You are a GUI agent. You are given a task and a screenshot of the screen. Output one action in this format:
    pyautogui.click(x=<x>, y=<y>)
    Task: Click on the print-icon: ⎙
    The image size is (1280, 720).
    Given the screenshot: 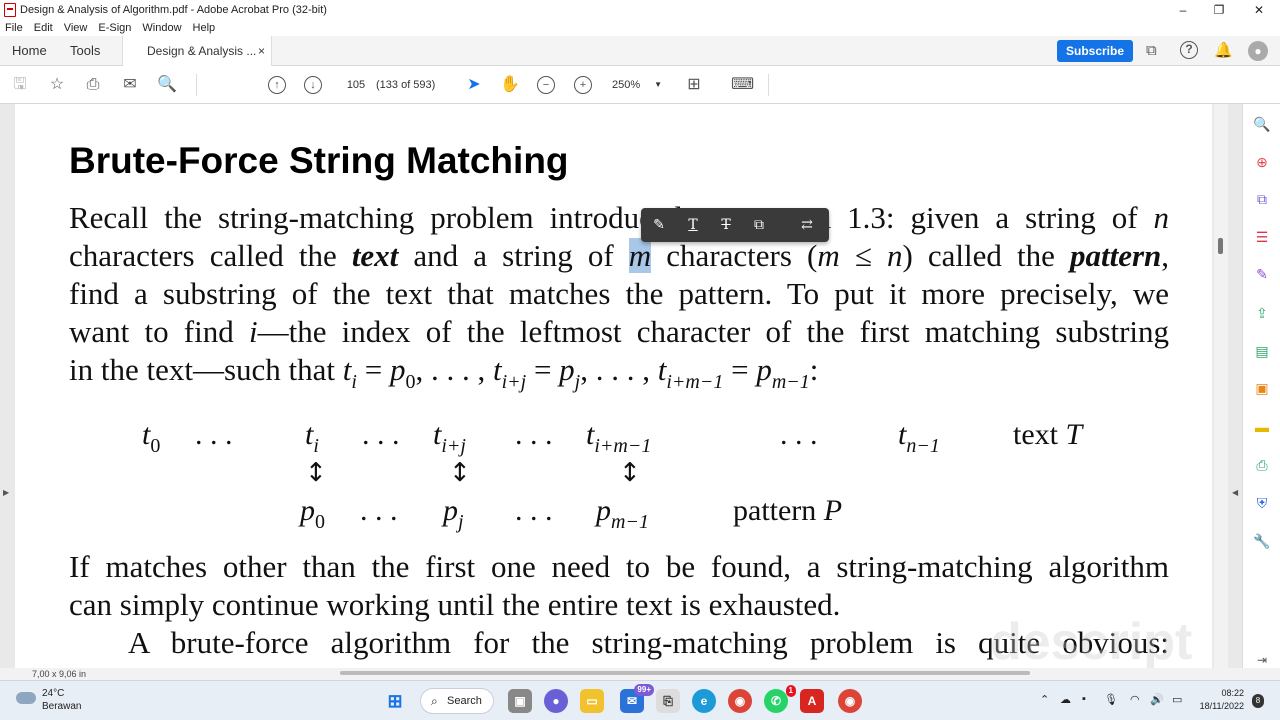 What is the action you would take?
    pyautogui.click(x=93, y=85)
    